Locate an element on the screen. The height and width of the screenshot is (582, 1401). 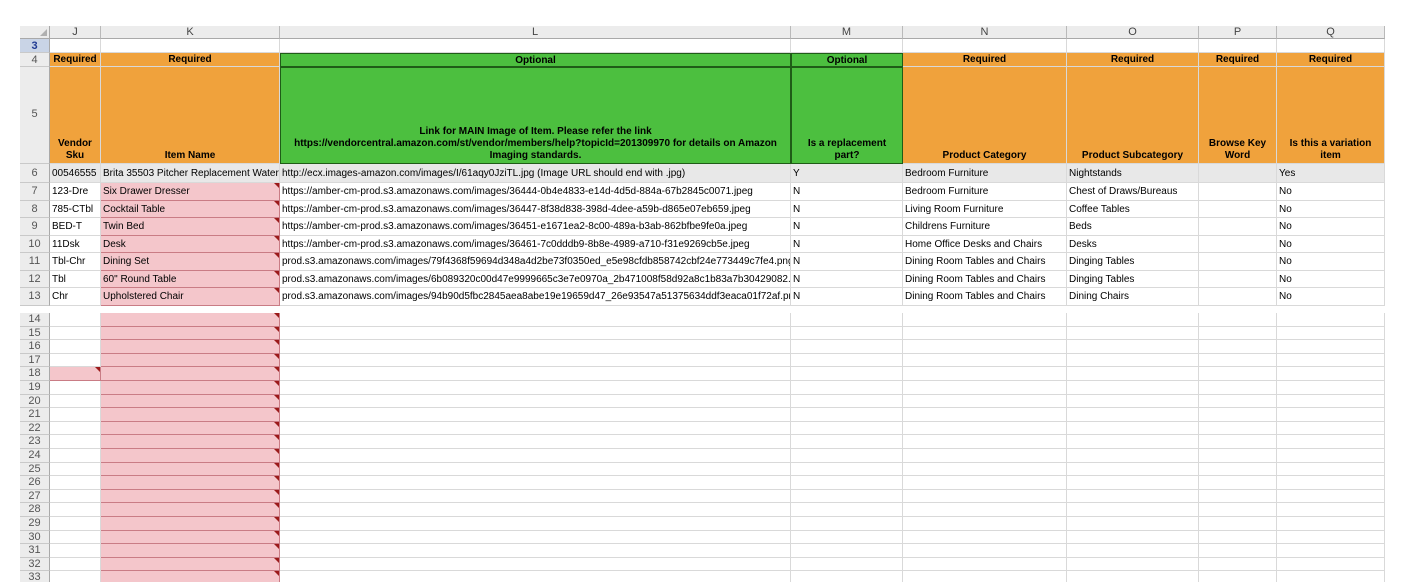
data-cell: Cocktail Table is located at coordinates (190, 209).